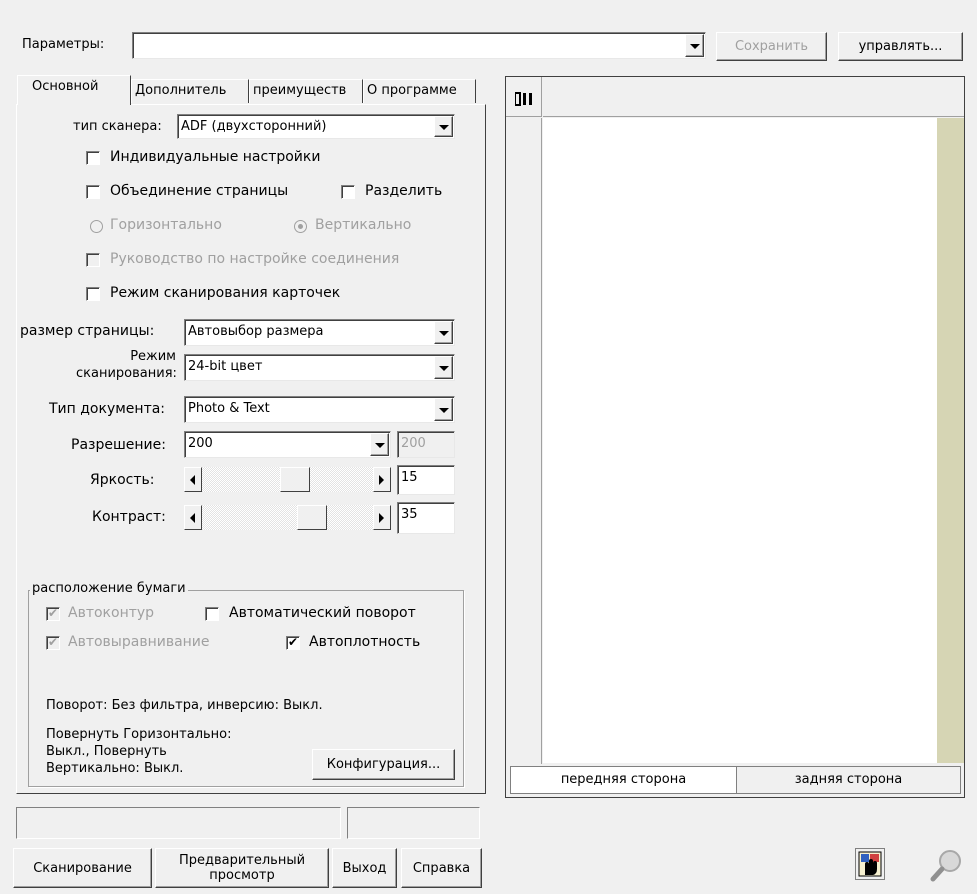  Describe the element at coordinates (107, 409) in the screenshot. I see `doc-type-label: Тип документа:` at that location.